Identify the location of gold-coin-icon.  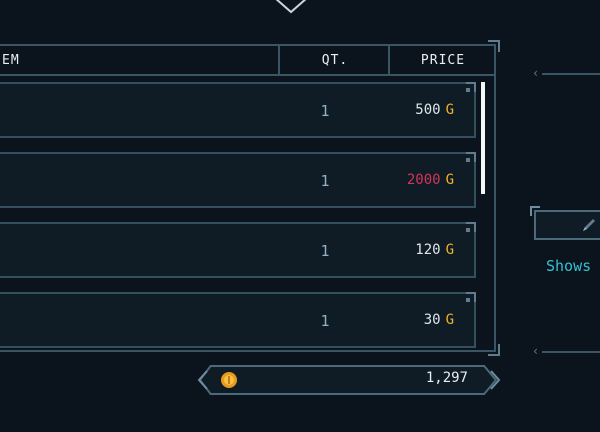
(229, 380).